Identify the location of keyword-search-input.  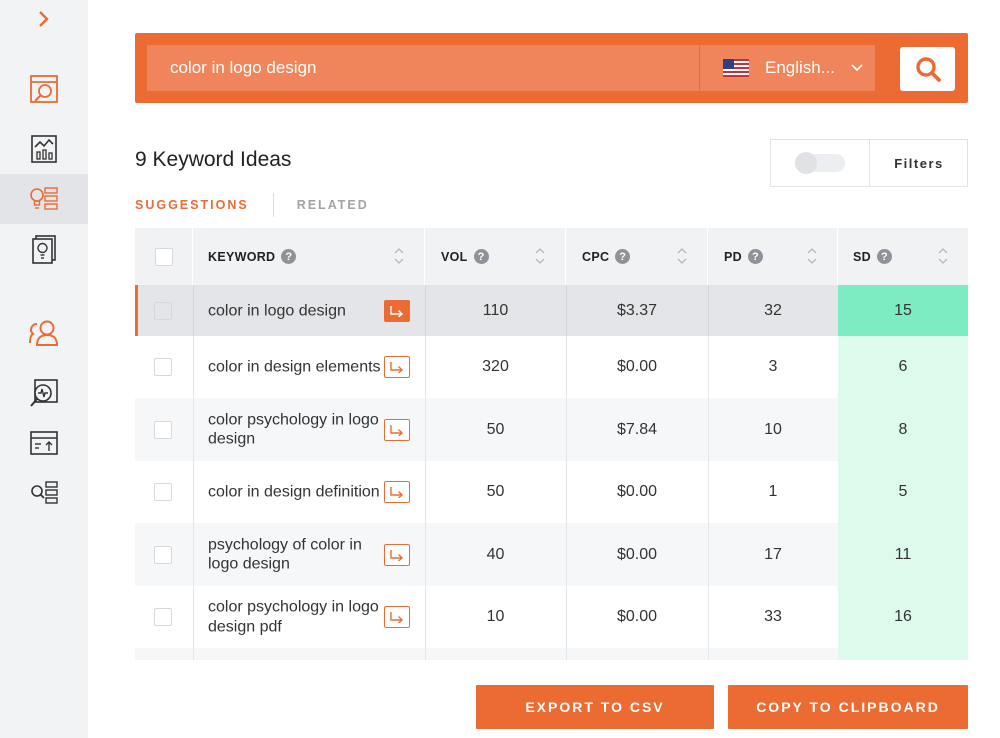
(423, 68).